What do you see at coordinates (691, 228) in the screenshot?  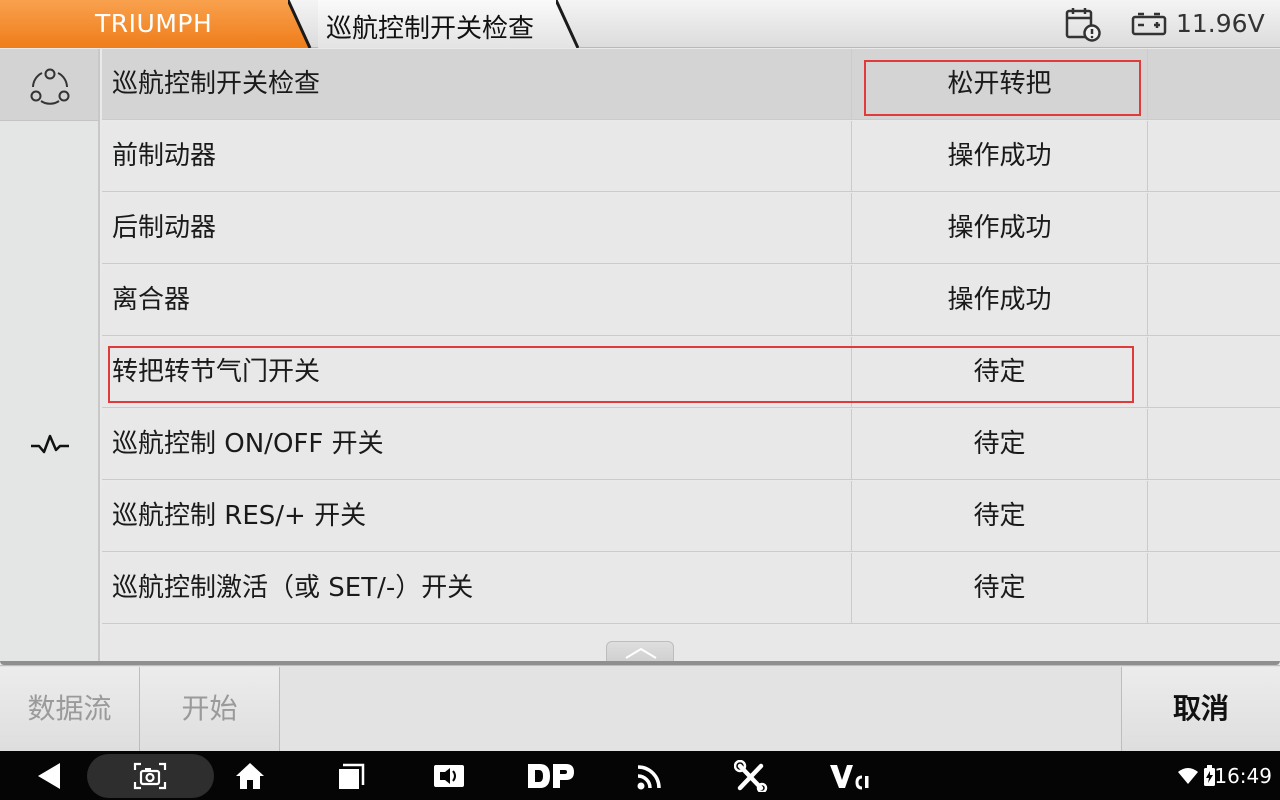 I see `table-row: 后制动器 操作成功` at bounding box center [691, 228].